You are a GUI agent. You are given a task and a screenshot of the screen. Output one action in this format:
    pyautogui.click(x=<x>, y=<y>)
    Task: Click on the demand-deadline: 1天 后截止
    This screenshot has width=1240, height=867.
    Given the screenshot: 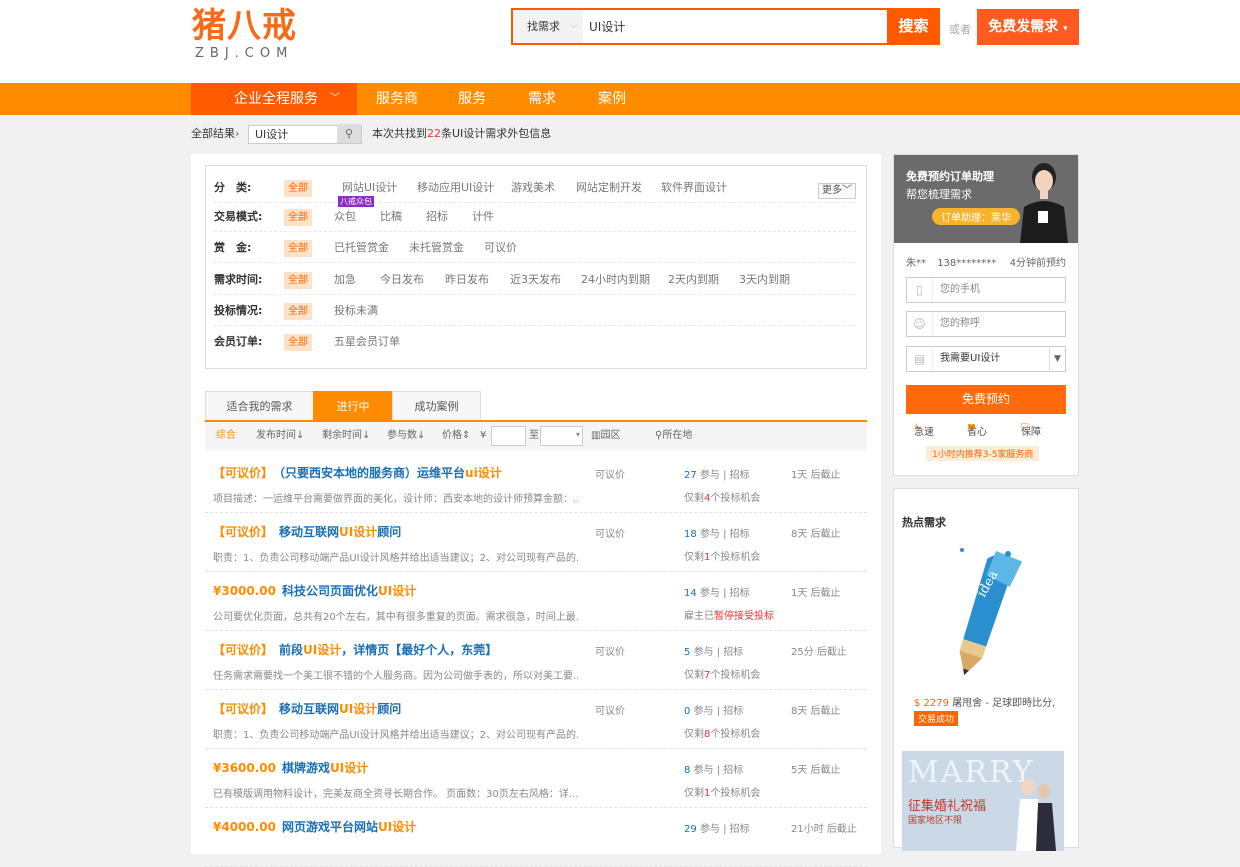 What is the action you would take?
    pyautogui.click(x=816, y=593)
    